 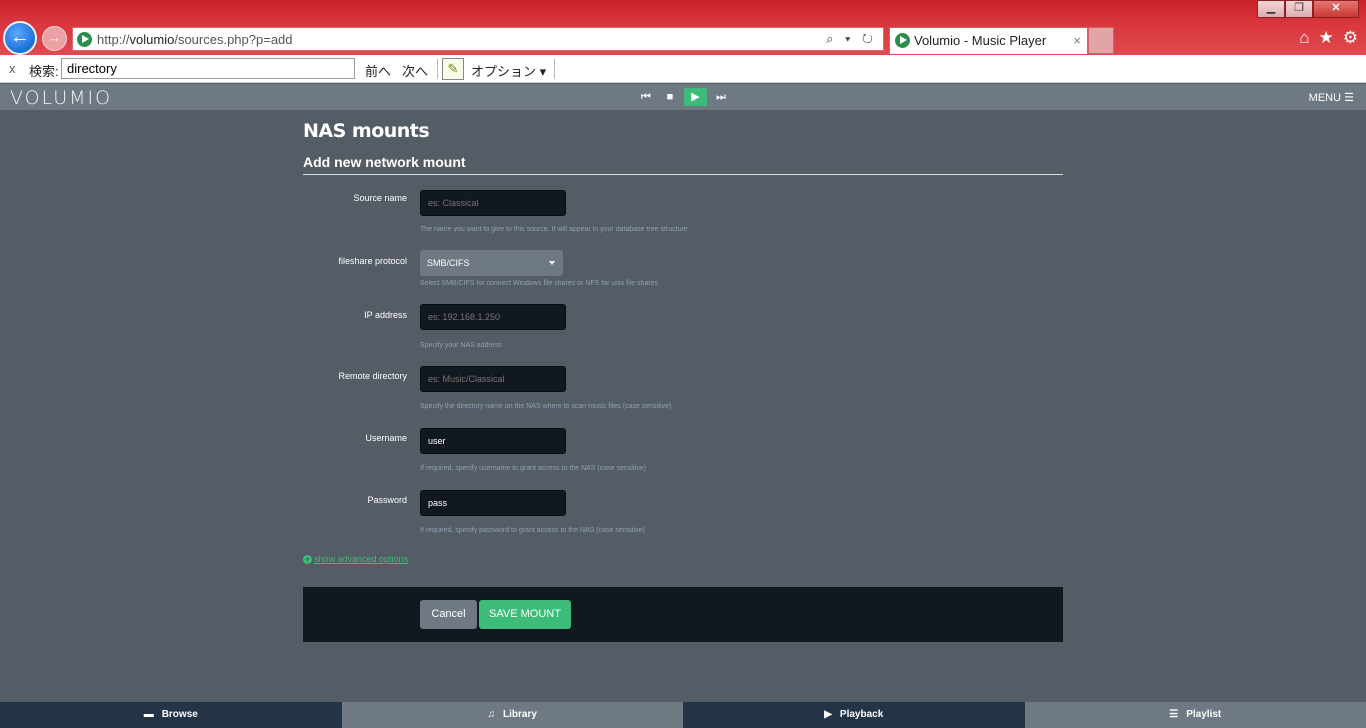 What do you see at coordinates (721, 97) in the screenshot?
I see `next-track-icon: ⏭` at bounding box center [721, 97].